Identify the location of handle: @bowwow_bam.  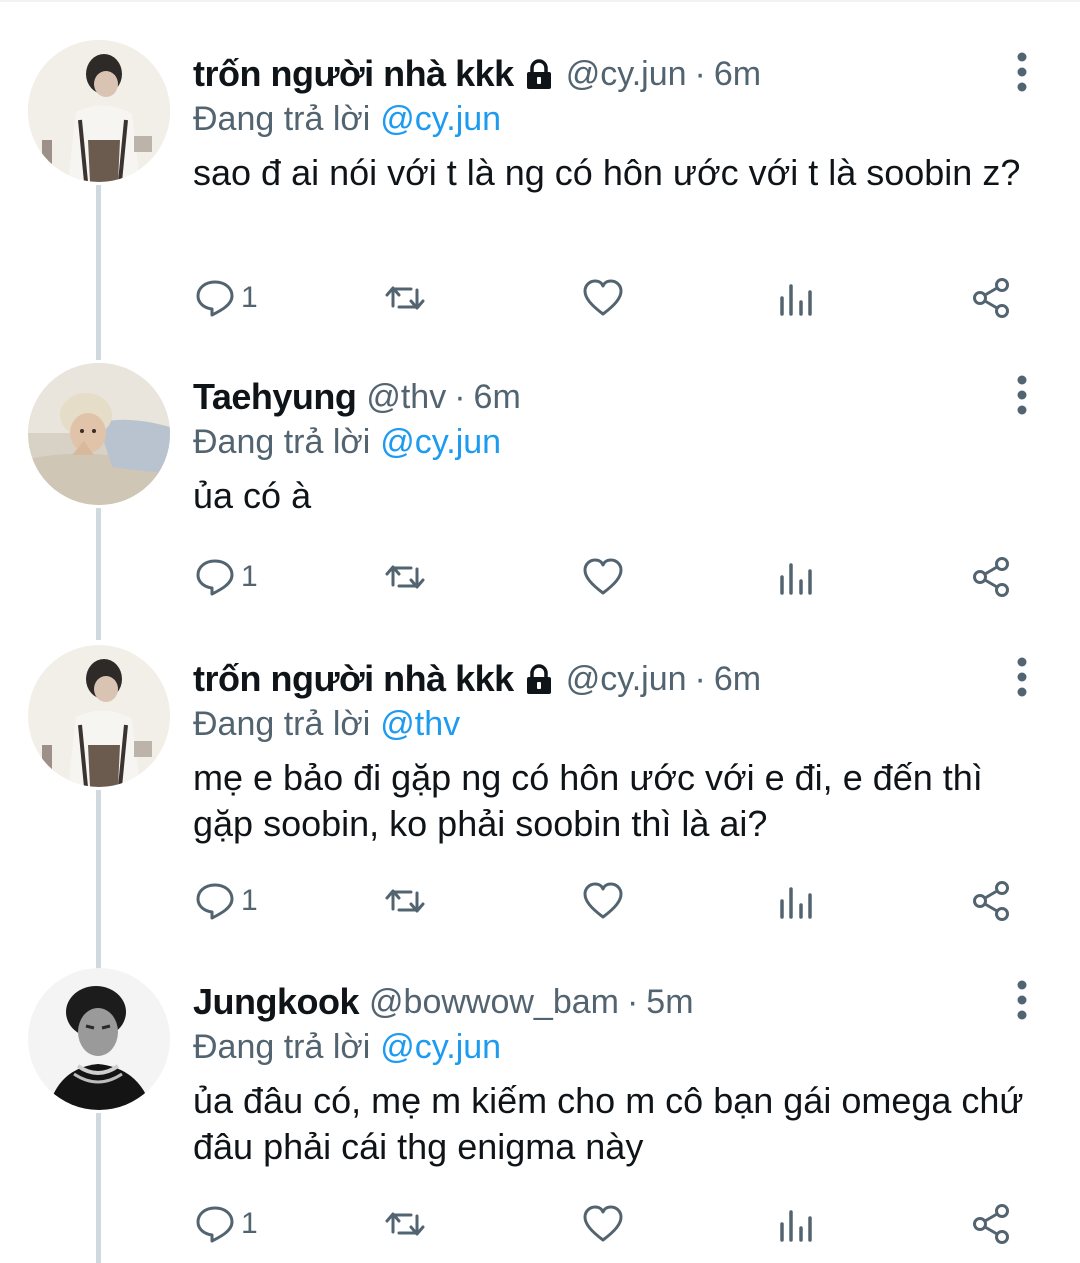
(494, 1002).